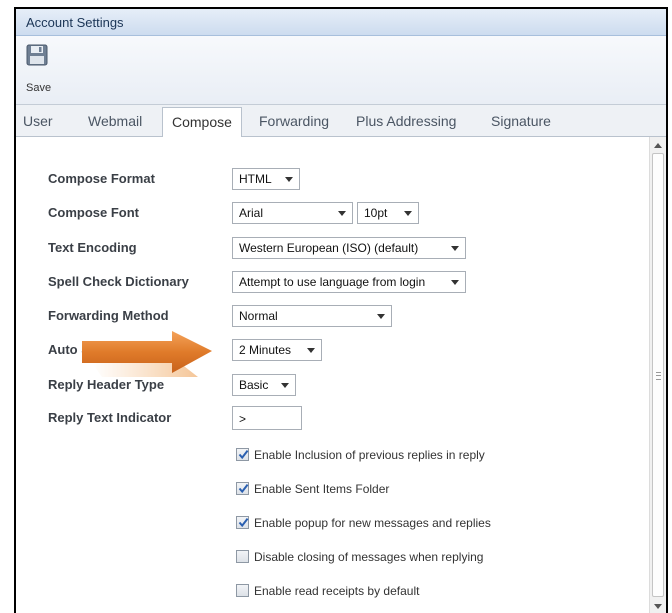 The image size is (672, 613). I want to click on compose-format-select: HTML, so click(266, 179).